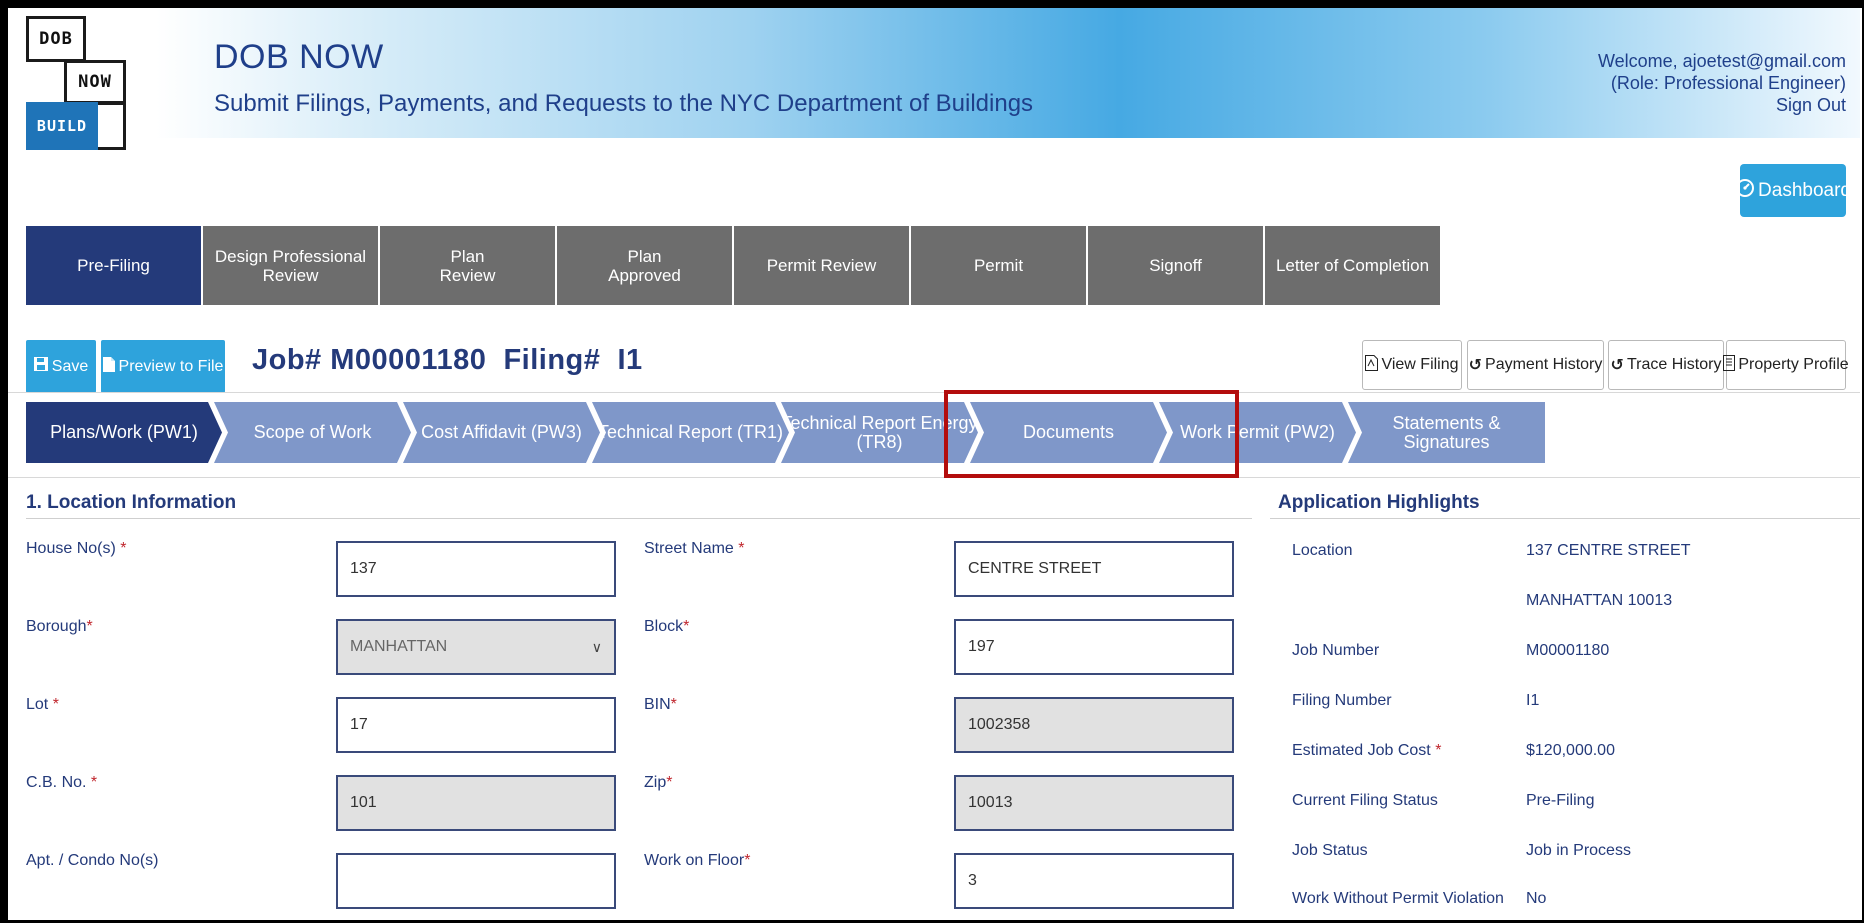 Image resolution: width=1864 pixels, height=923 pixels. Describe the element at coordinates (1420, 364) in the screenshot. I see `view-filing-label: View Filing` at that location.